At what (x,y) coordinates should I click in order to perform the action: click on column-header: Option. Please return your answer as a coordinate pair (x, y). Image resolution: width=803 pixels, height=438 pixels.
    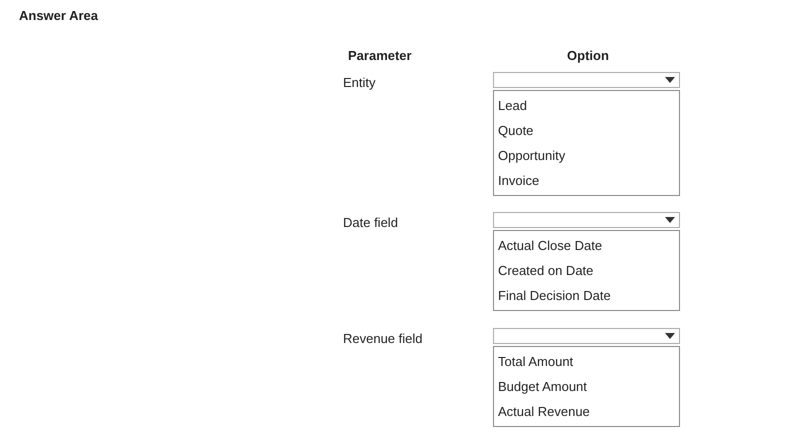
    Looking at the image, I should click on (588, 56).